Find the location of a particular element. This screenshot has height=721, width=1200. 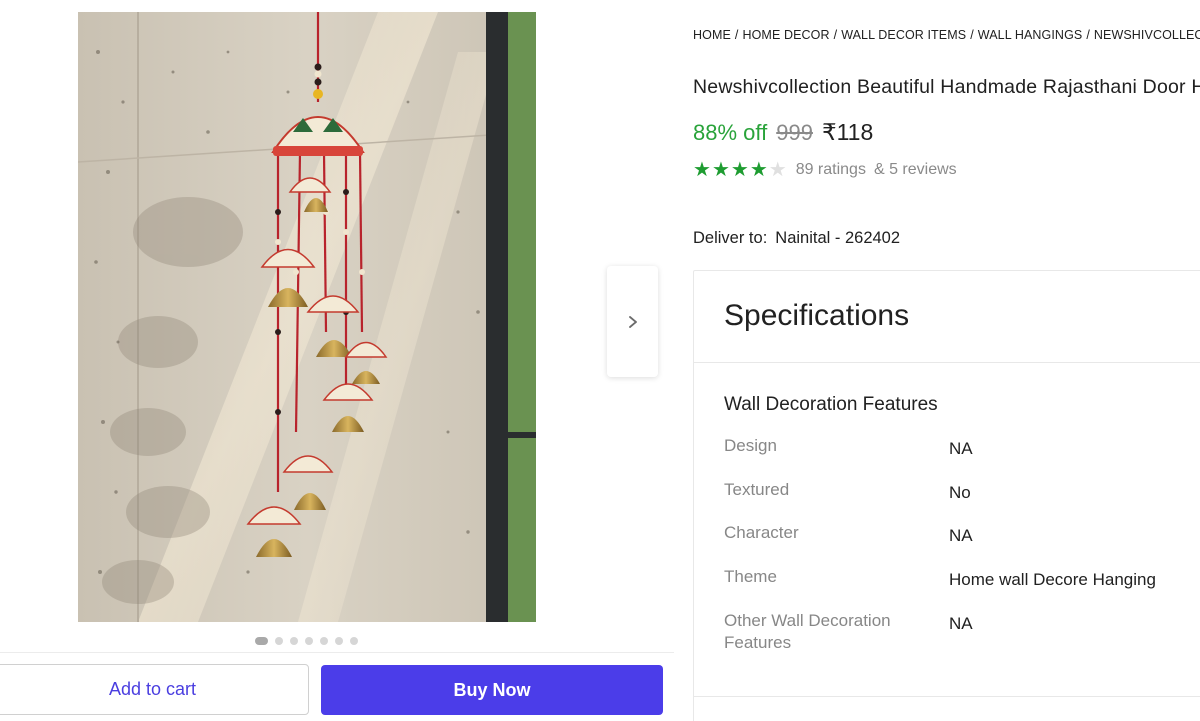

rating-row: ★ ★ ★ ★ ★ 89 ratings & 5 reviews is located at coordinates (825, 170).